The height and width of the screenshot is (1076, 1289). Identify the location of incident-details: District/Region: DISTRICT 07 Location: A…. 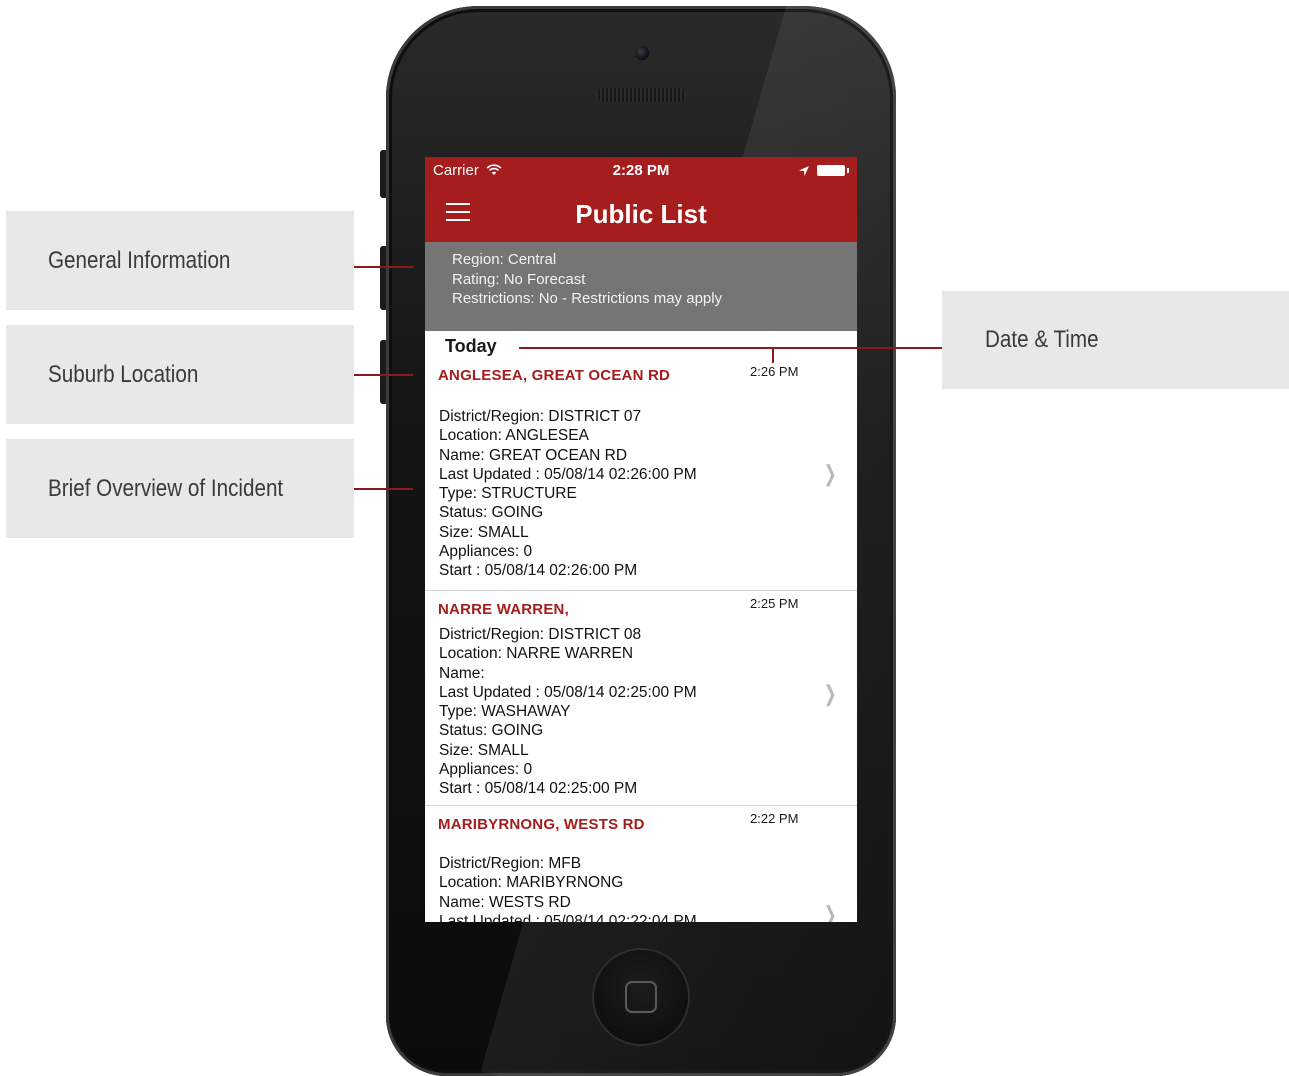
(568, 494).